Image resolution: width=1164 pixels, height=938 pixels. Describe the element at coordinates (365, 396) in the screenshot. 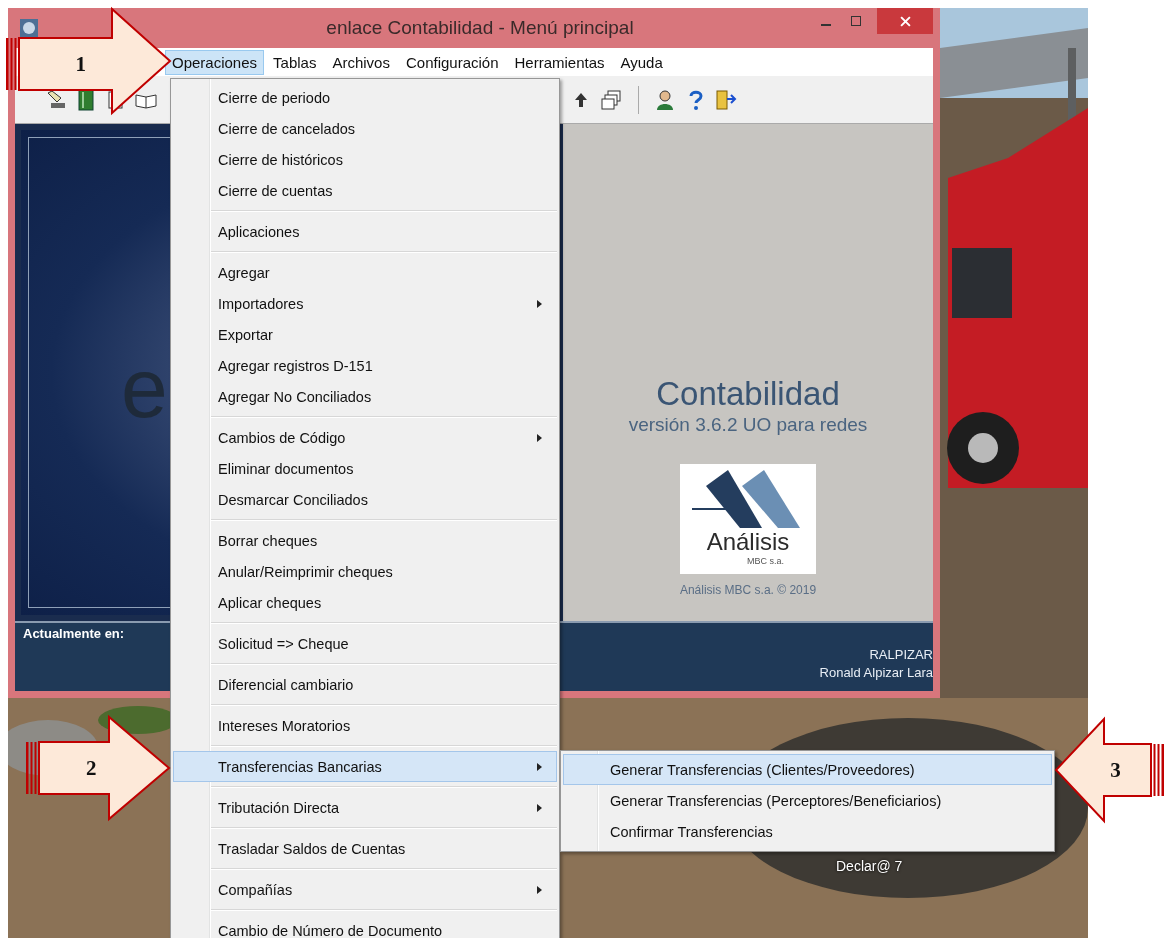

I see `menu-item: Agregar No Conciliados` at that location.